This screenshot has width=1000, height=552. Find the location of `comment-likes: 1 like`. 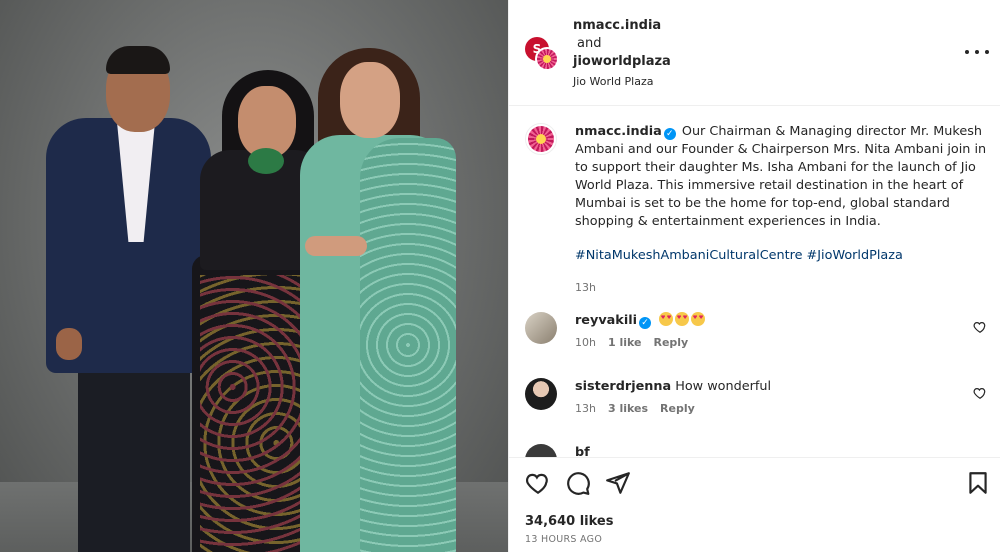

comment-likes: 1 like is located at coordinates (625, 342).